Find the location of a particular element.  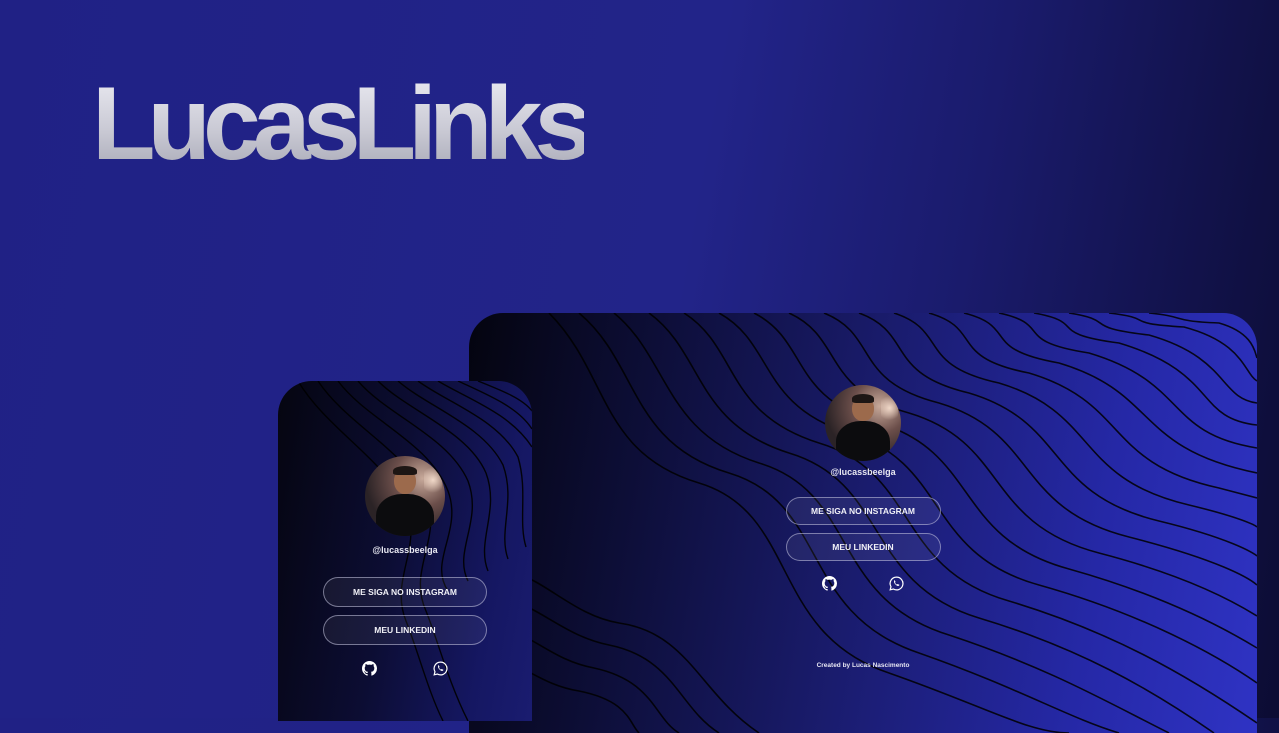

footer-credit: Created by Lucas Nascimento is located at coordinates (863, 665).